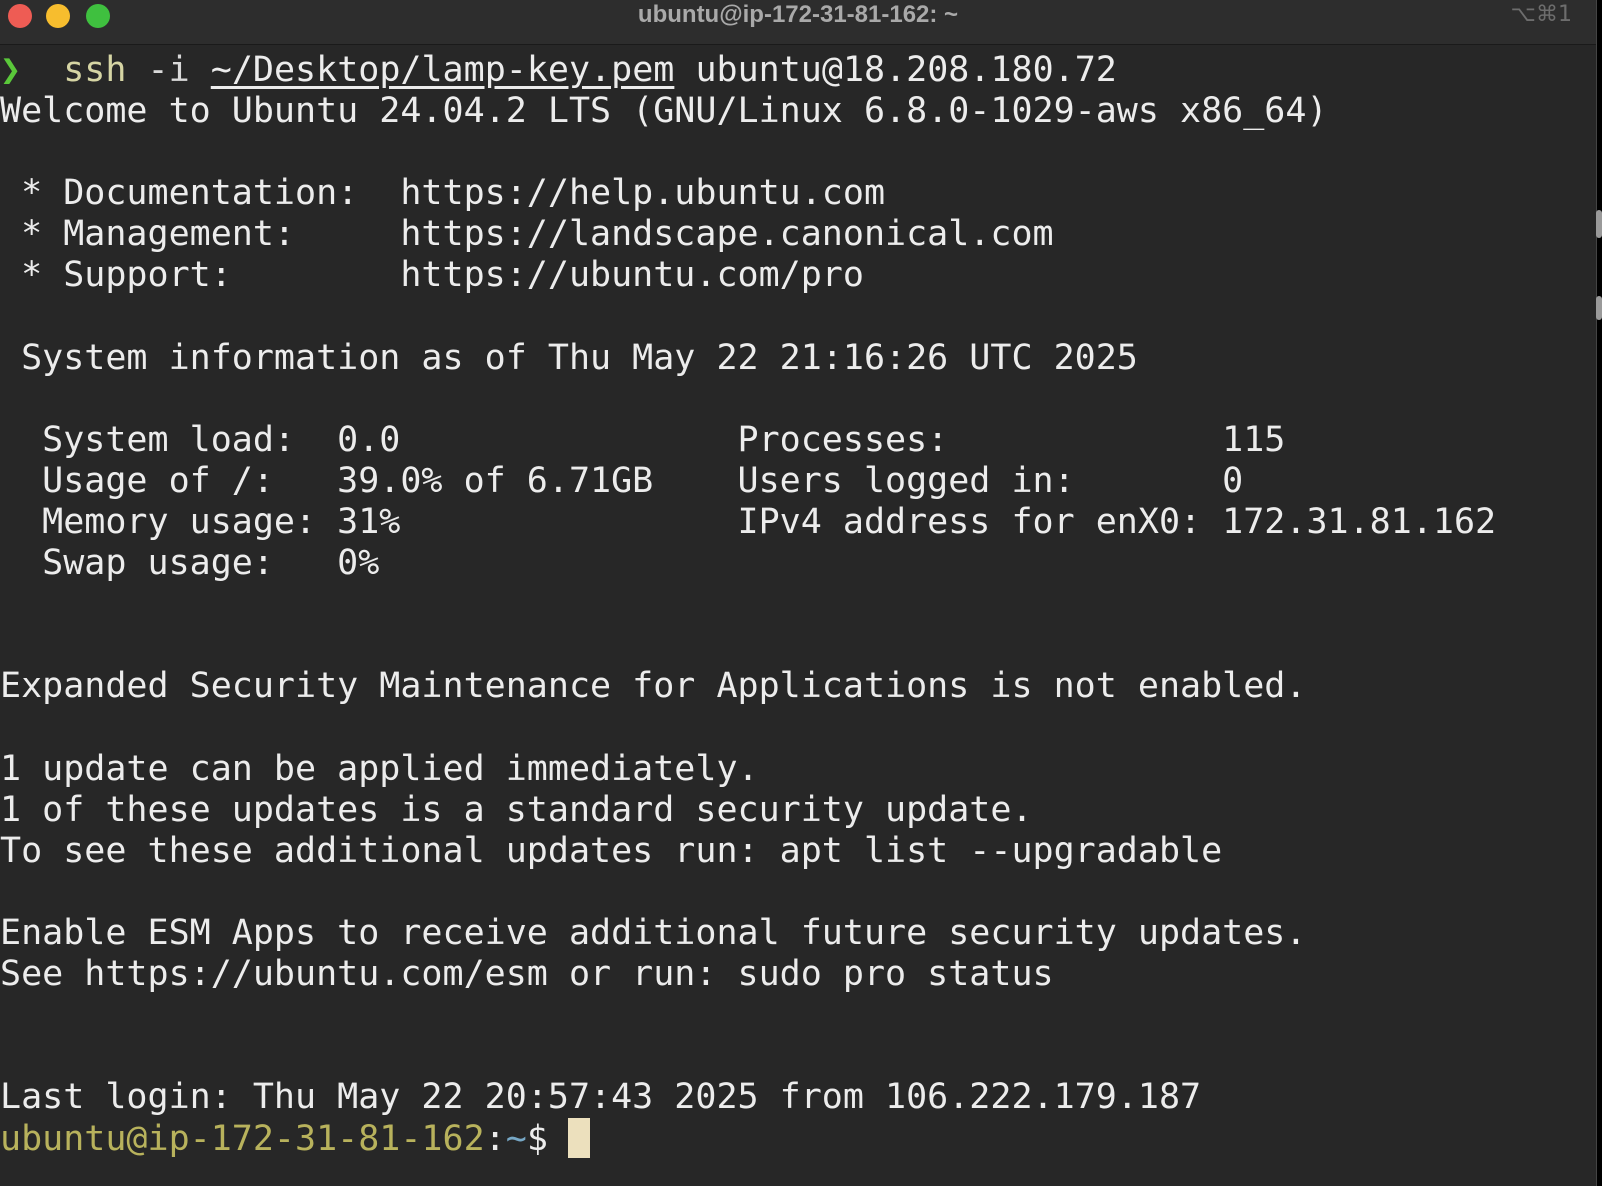  What do you see at coordinates (516, 1139) in the screenshot?
I see `prompt-path: ~` at bounding box center [516, 1139].